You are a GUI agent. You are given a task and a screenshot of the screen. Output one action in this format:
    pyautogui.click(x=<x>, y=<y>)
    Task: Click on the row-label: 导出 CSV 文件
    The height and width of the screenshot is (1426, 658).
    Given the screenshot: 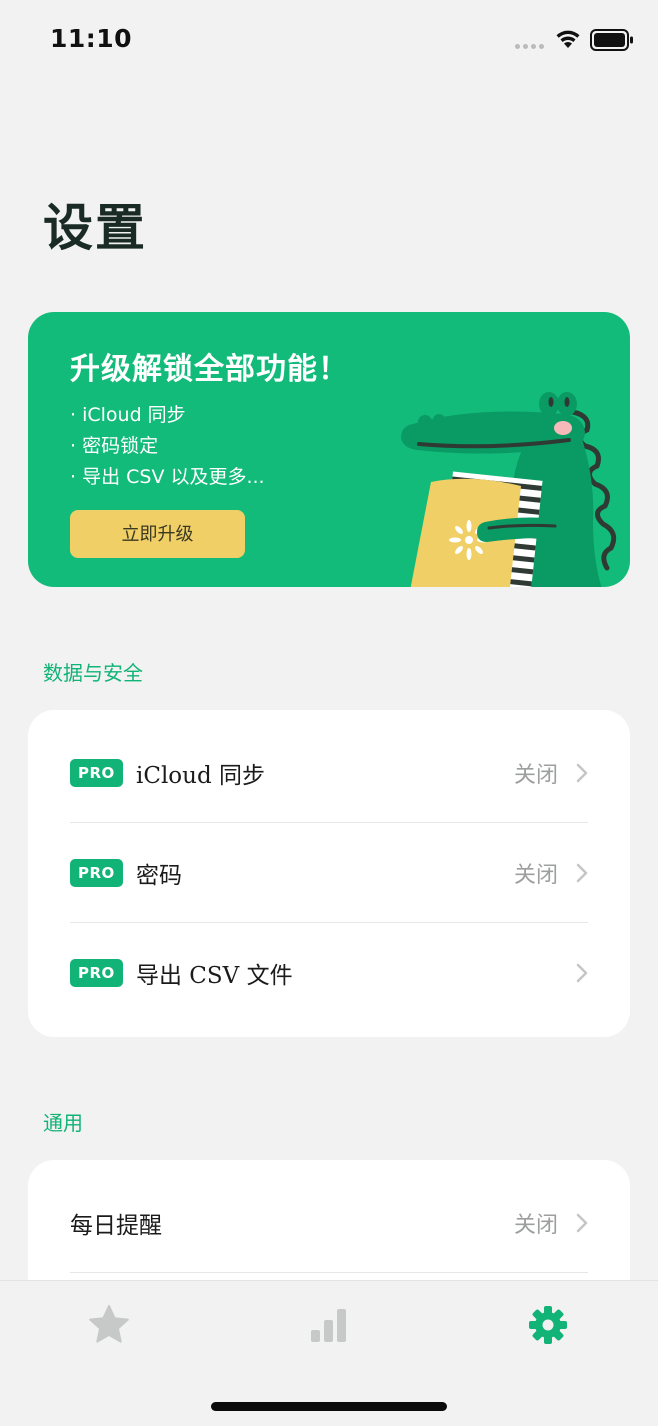 What is the action you would take?
    pyautogui.click(x=214, y=976)
    